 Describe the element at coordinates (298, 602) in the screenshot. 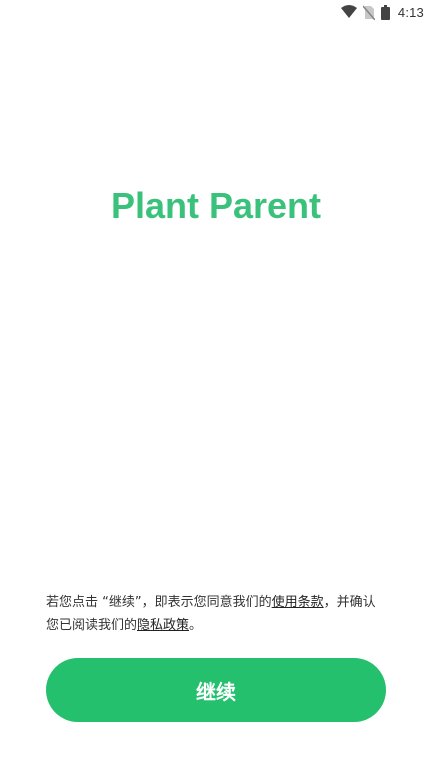

I see `terms-of-use-link: 使用条款` at that location.